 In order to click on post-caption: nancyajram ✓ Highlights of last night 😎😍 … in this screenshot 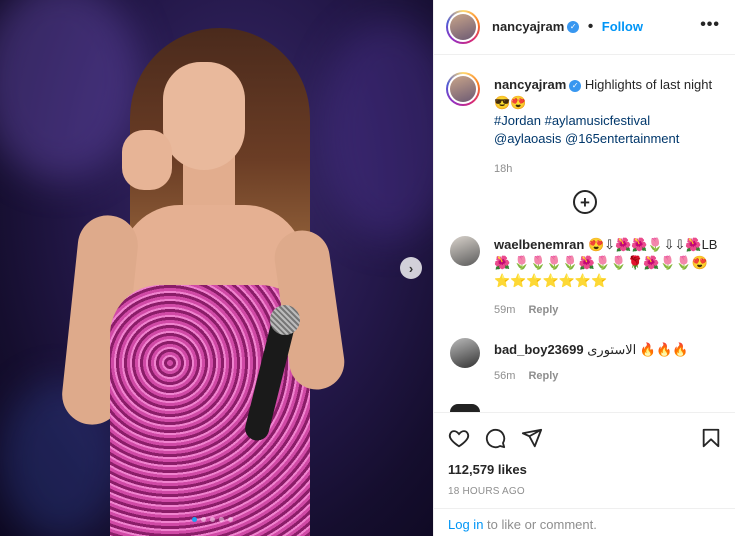, I will do `click(609, 127)`.